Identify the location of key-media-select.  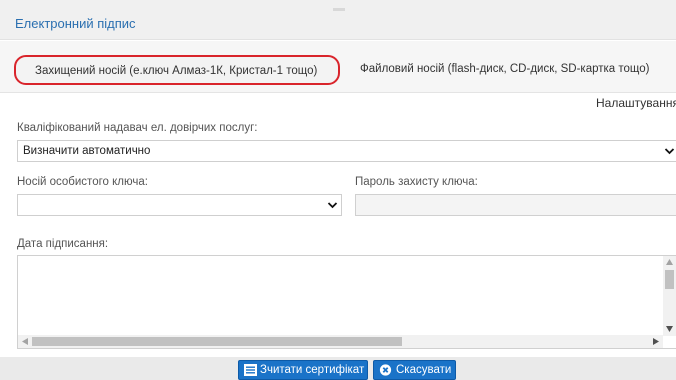
(179, 205).